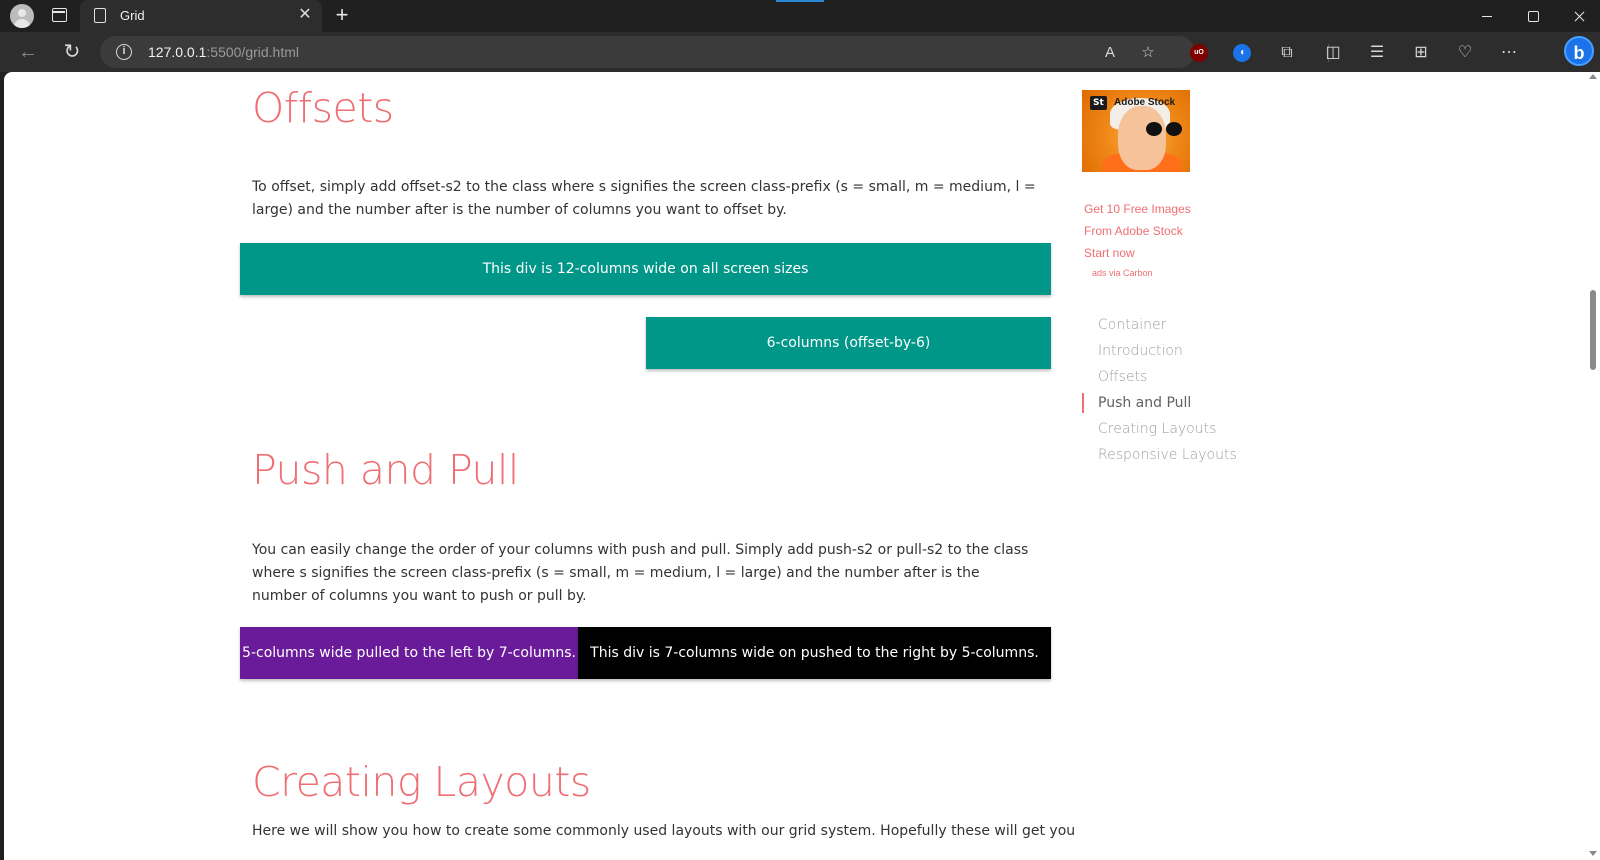 The image size is (1600, 860). Describe the element at coordinates (1154, 129) in the screenshot. I see `ad-sunglasses-left` at that location.